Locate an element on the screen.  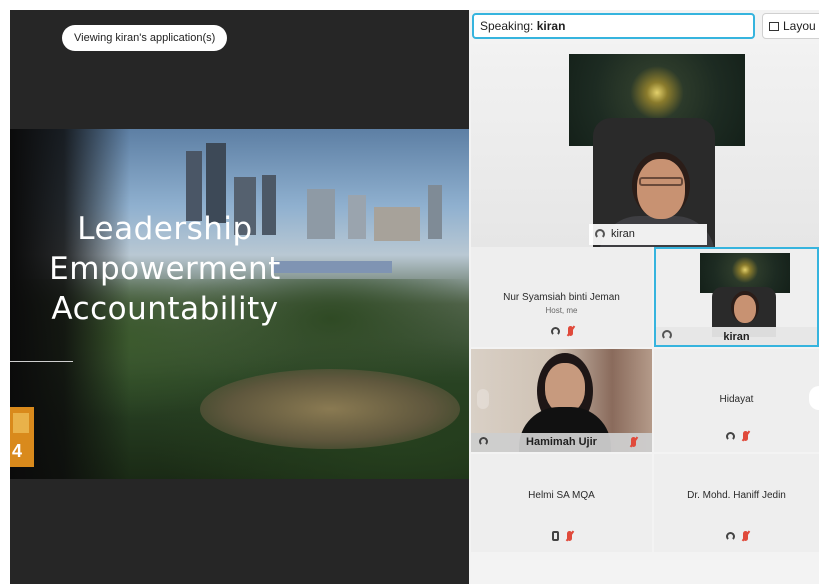
layout-icon is located at coordinates (774, 26).